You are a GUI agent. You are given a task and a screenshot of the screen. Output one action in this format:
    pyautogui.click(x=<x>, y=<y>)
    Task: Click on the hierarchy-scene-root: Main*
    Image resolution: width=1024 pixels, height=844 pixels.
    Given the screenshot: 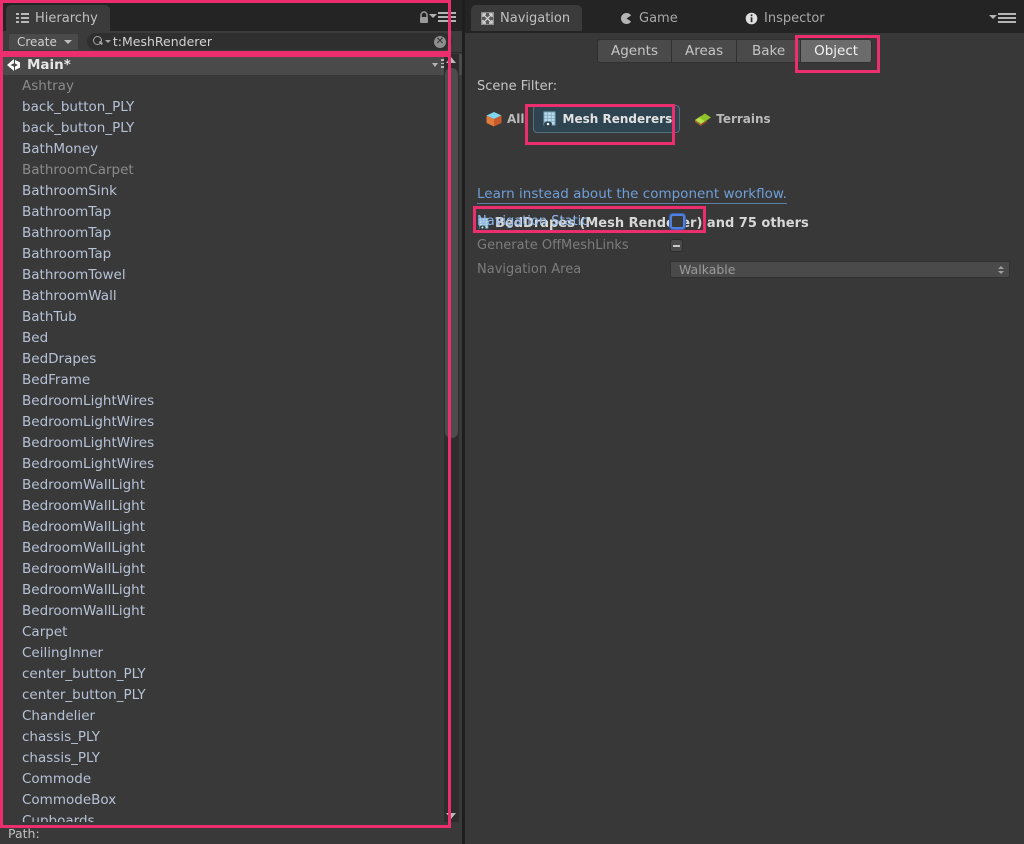 What is the action you would take?
    pyautogui.click(x=231, y=64)
    